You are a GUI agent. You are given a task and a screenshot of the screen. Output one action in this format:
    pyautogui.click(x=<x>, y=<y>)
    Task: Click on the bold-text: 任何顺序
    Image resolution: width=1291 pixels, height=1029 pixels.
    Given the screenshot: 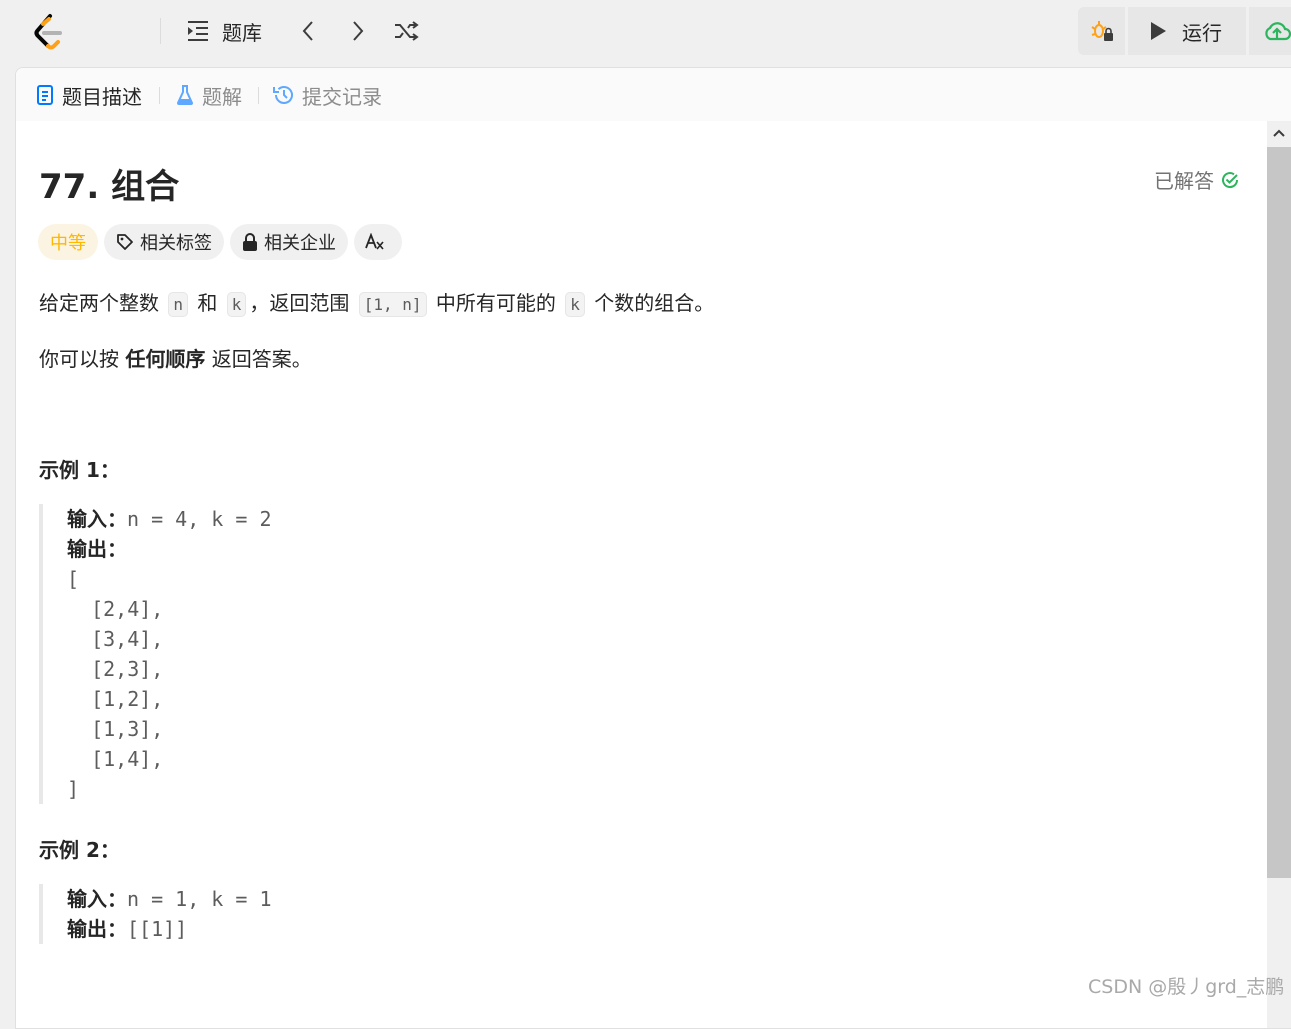 What is the action you would take?
    pyautogui.click(x=165, y=359)
    